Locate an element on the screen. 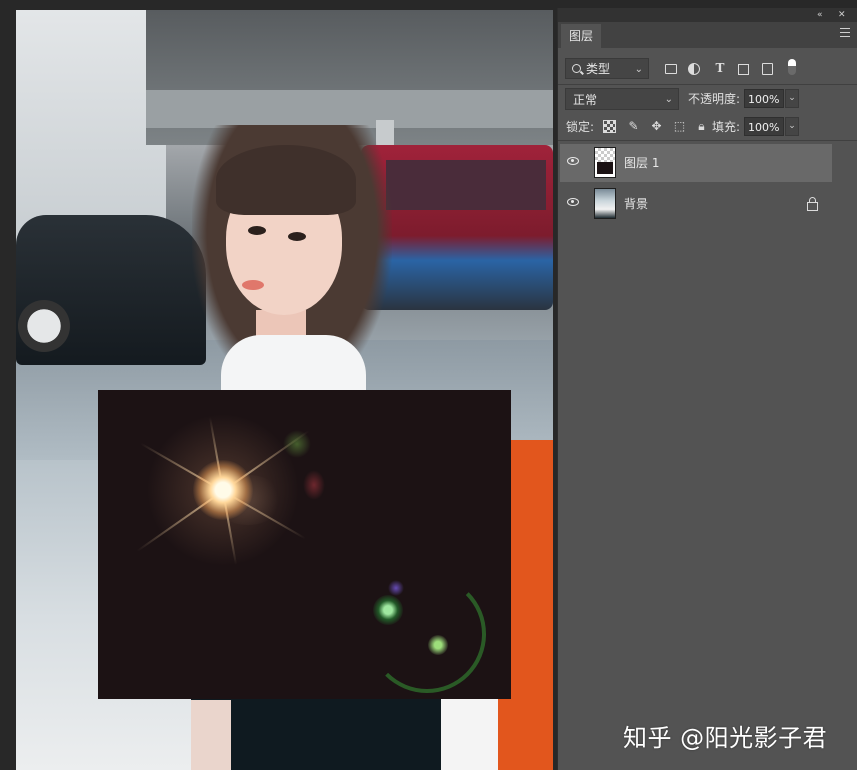  lock-image-pixels-icon: ✎ is located at coordinates (633, 126).